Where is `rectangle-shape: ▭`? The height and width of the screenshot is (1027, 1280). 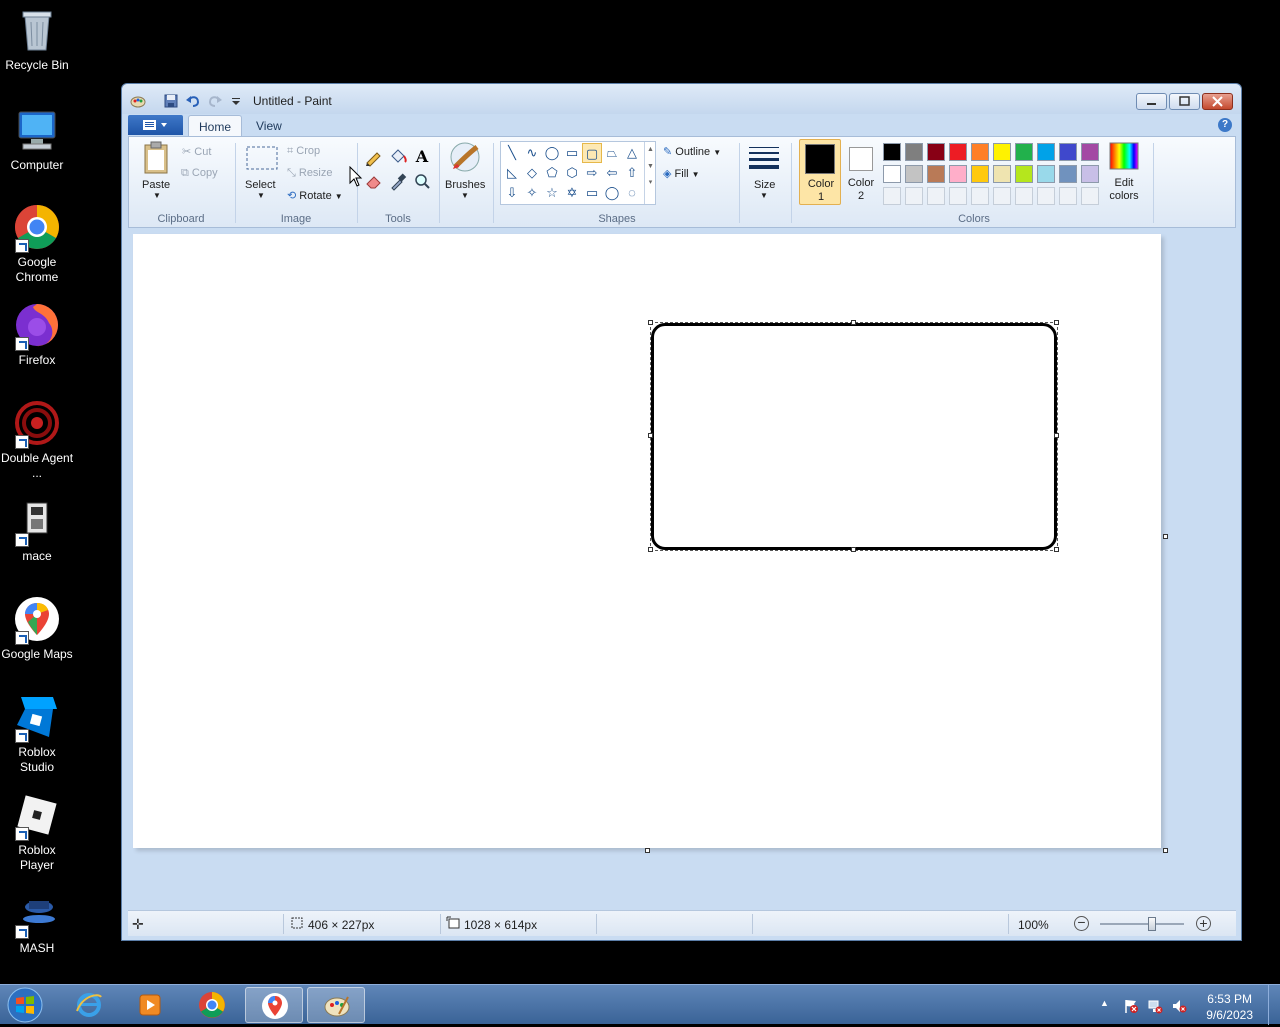
rectangle-shape: ▭ is located at coordinates (572, 153).